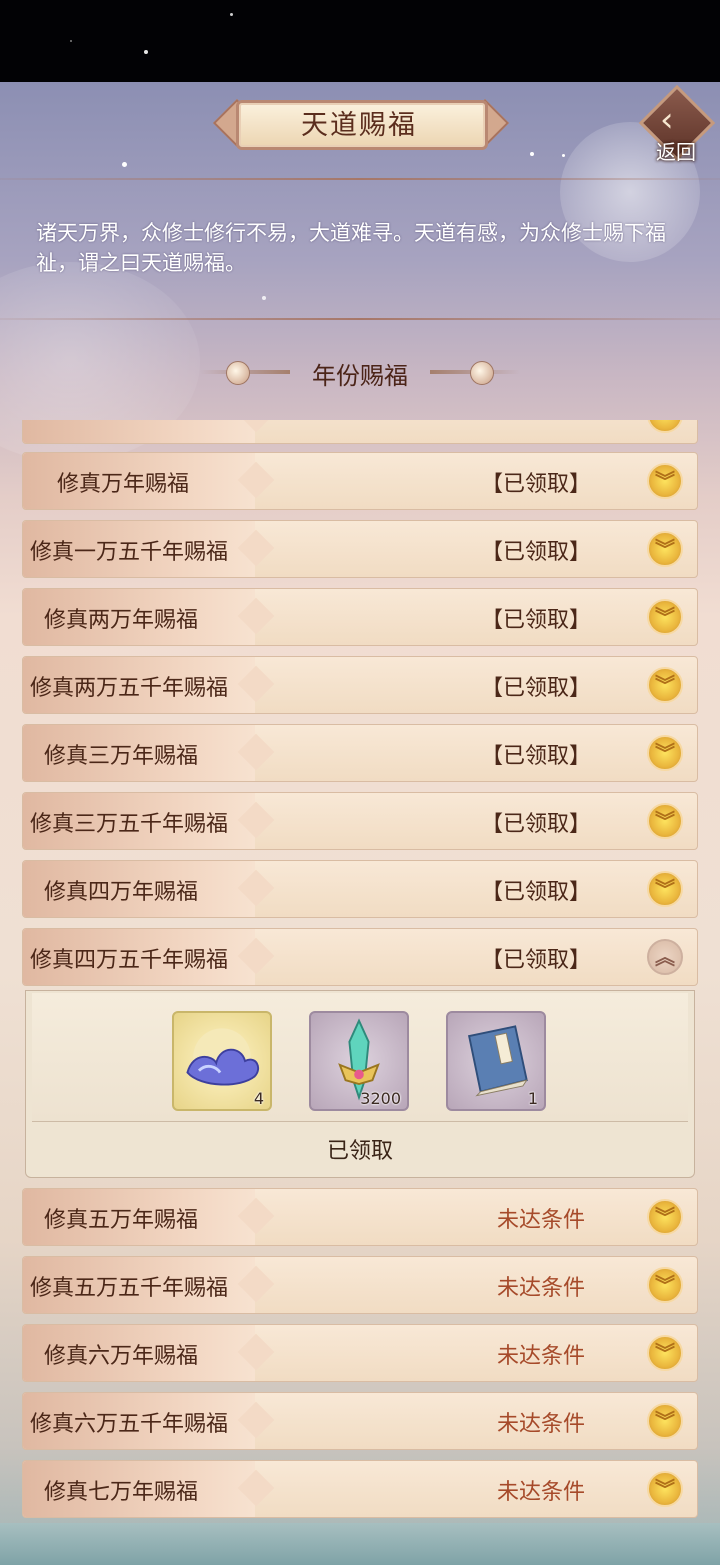  I want to click on reward-quantity: 1, so click(532, 1098).